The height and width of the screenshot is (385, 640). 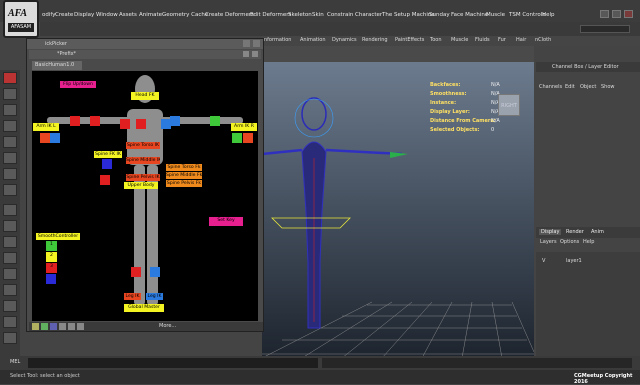 I want to click on set-key-button: Set Key, so click(x=226, y=221).